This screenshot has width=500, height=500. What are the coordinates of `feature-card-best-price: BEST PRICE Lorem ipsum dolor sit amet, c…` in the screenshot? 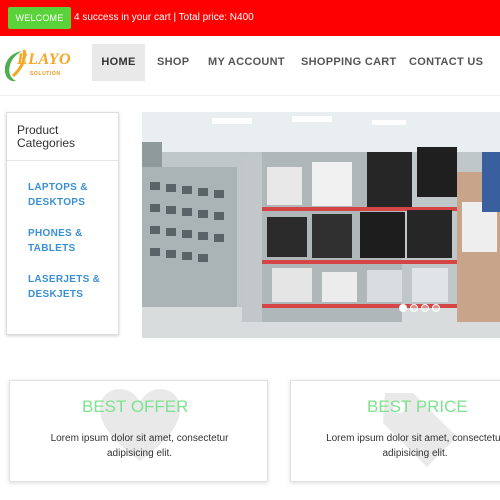 It's located at (395, 431).